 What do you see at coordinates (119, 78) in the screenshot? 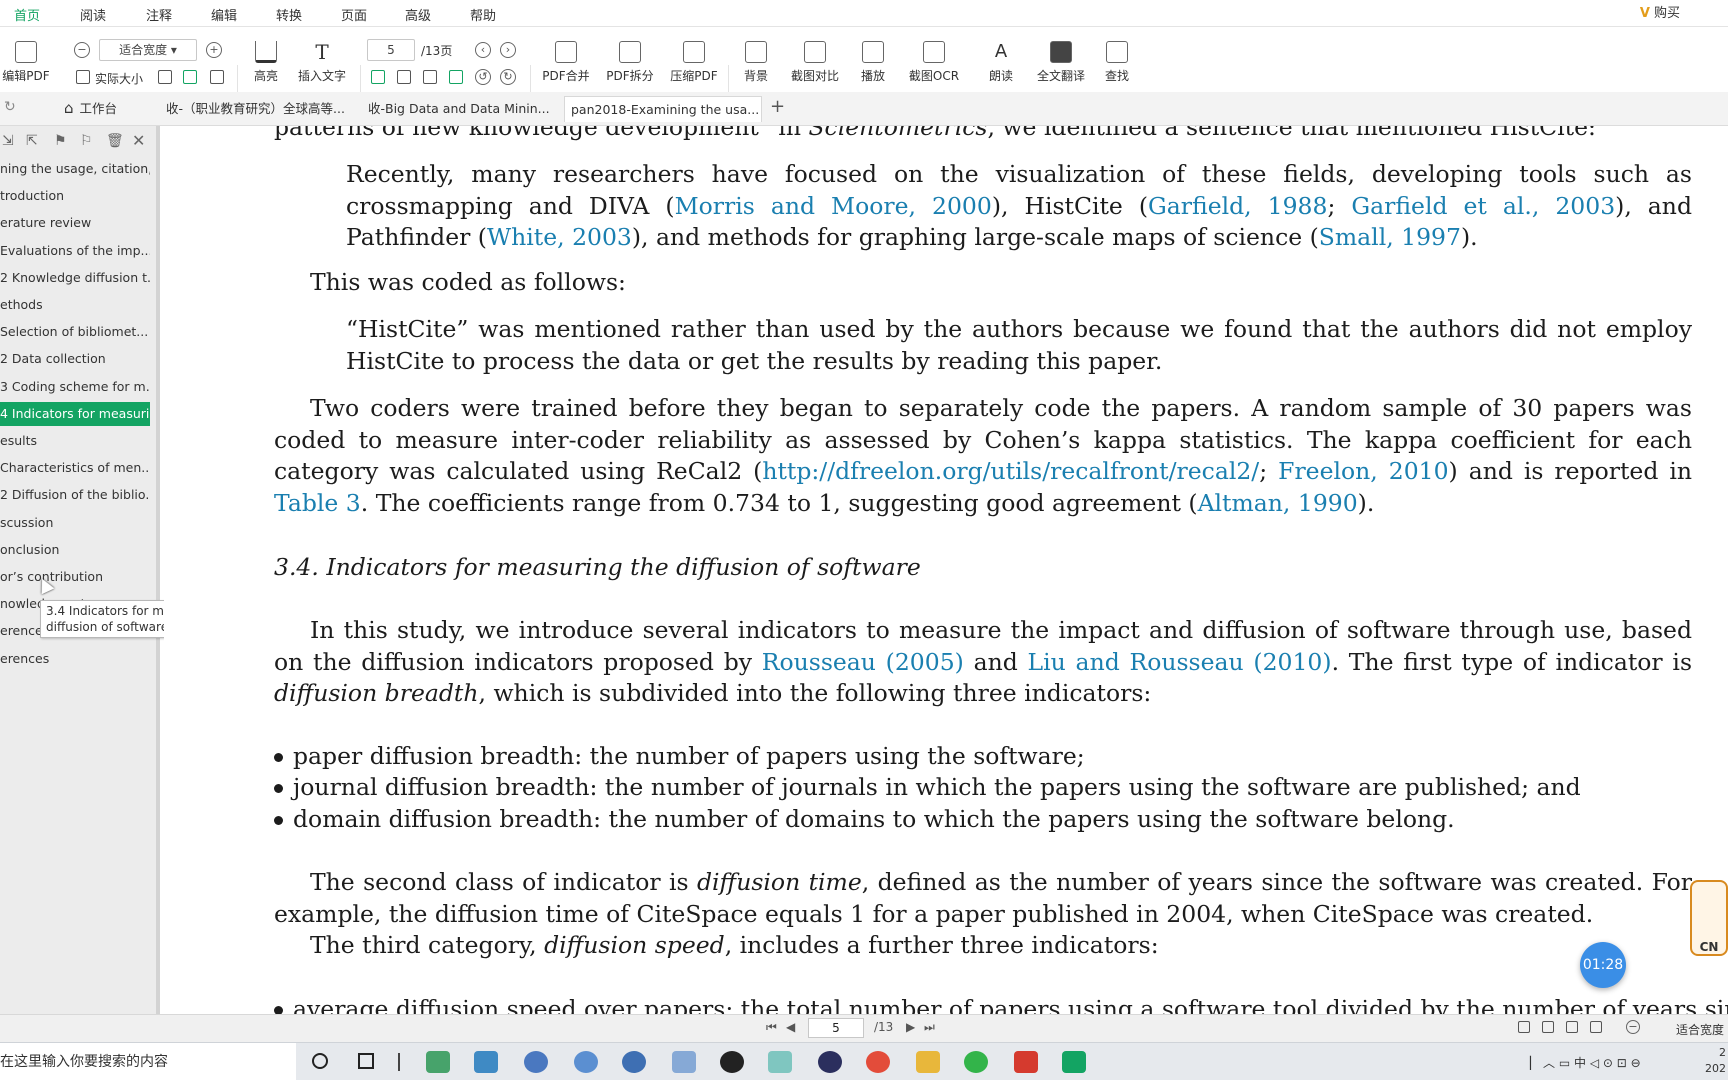
I see `actual-size-button: 实际大小` at bounding box center [119, 78].